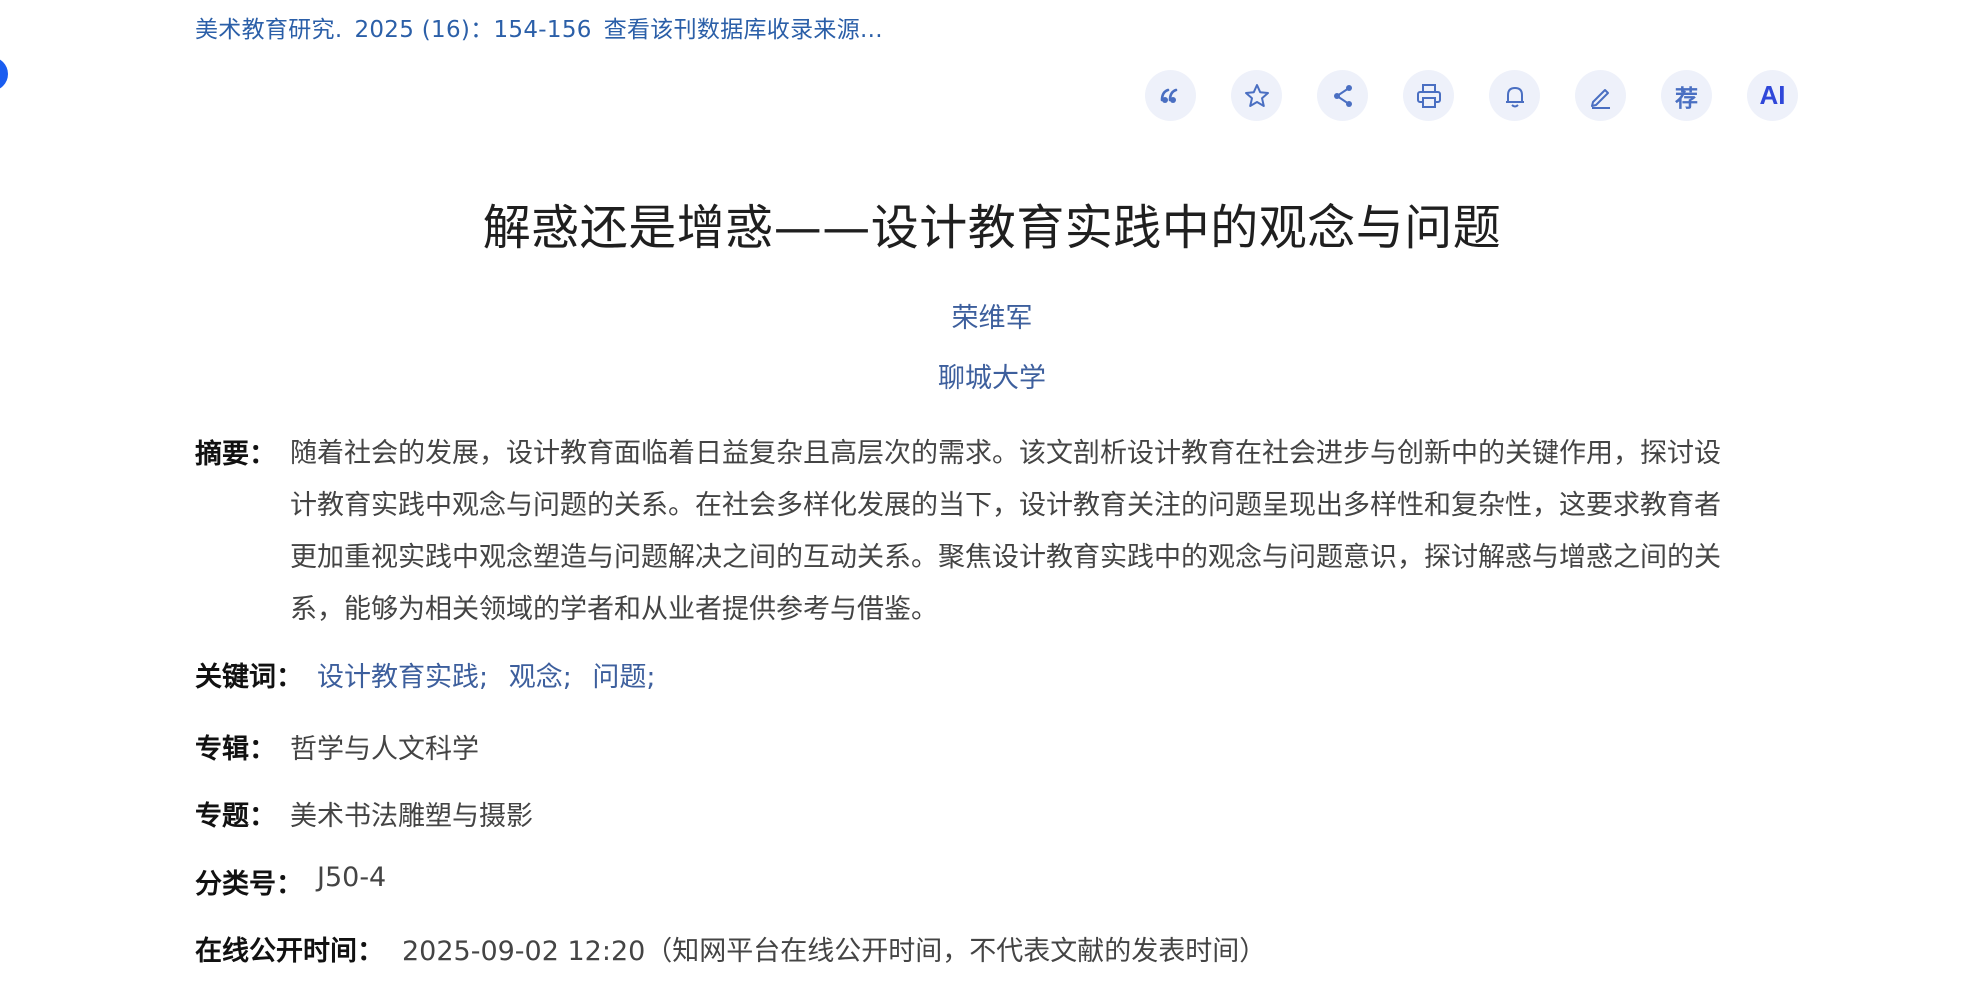 This screenshot has width=1984, height=1008. I want to click on article-toolbar: 荐 AI, so click(1471, 95).